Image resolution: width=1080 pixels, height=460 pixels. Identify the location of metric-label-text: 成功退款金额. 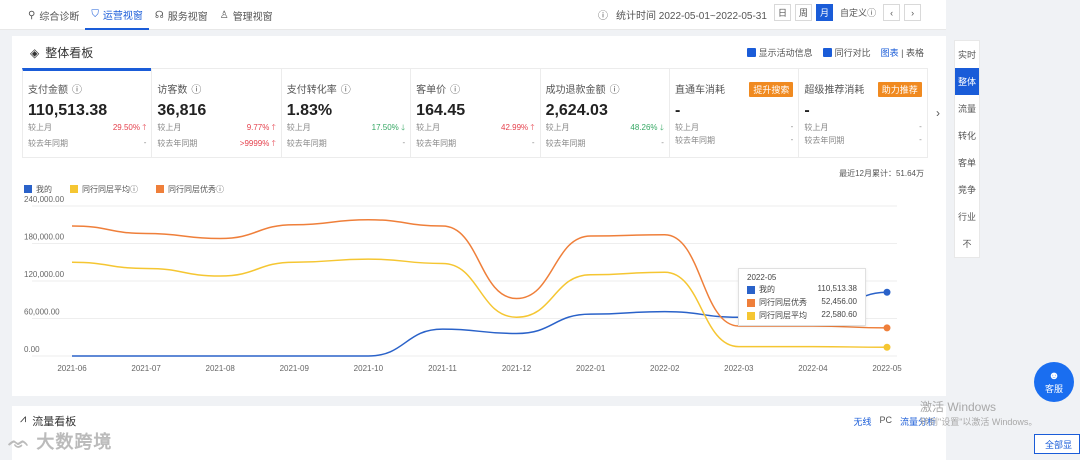
(575, 90).